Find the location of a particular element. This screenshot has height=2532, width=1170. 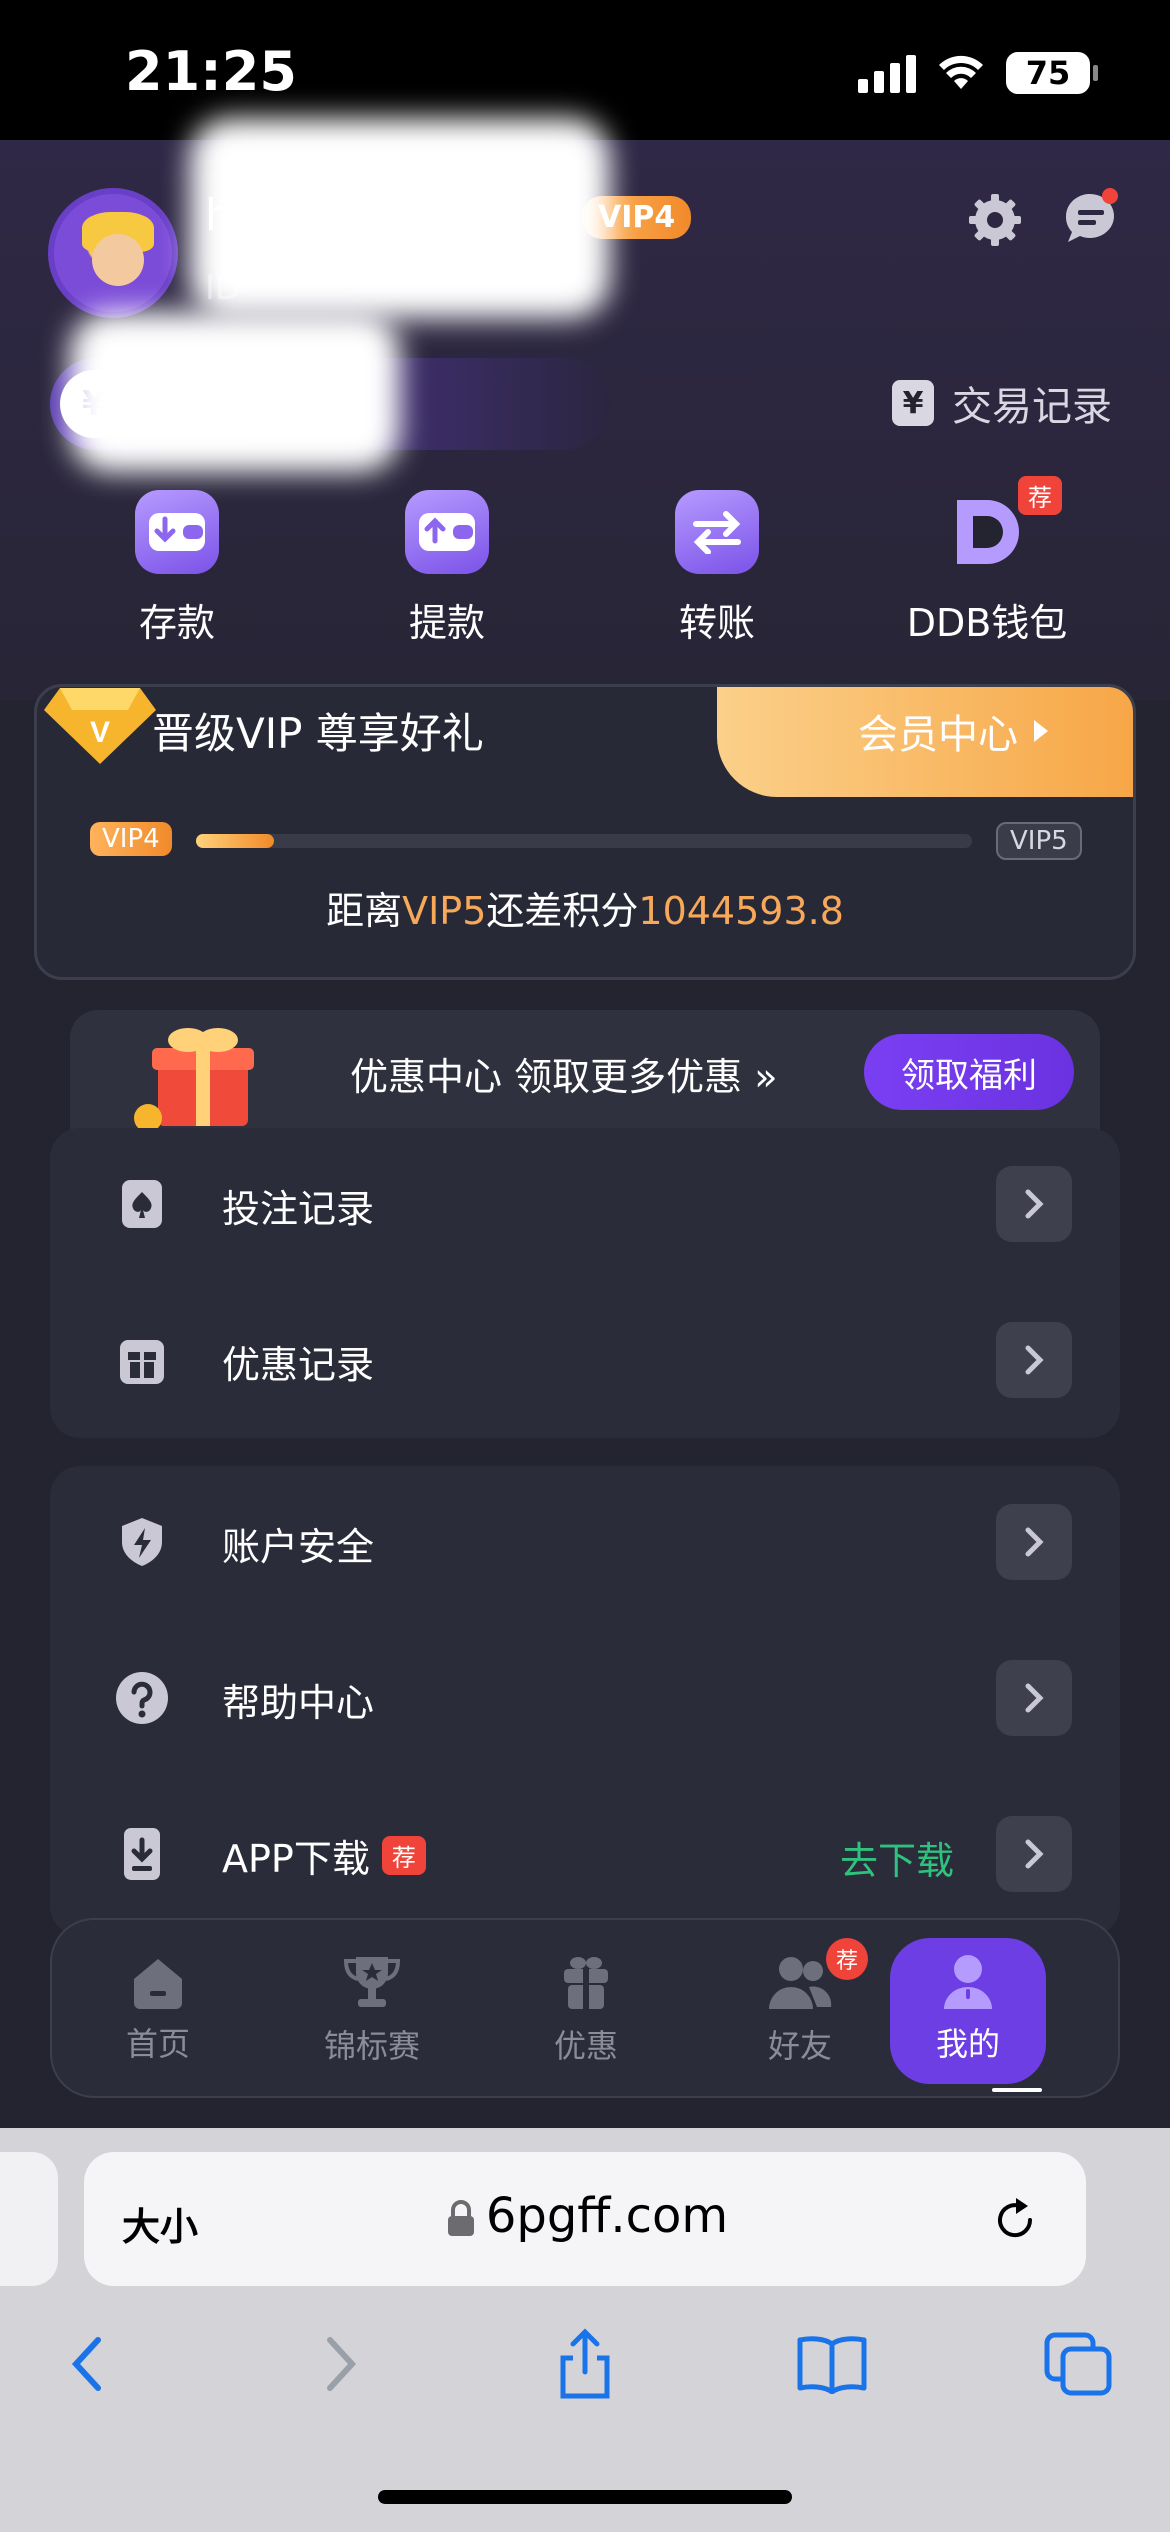

wifi-icon is located at coordinates (961, 72).